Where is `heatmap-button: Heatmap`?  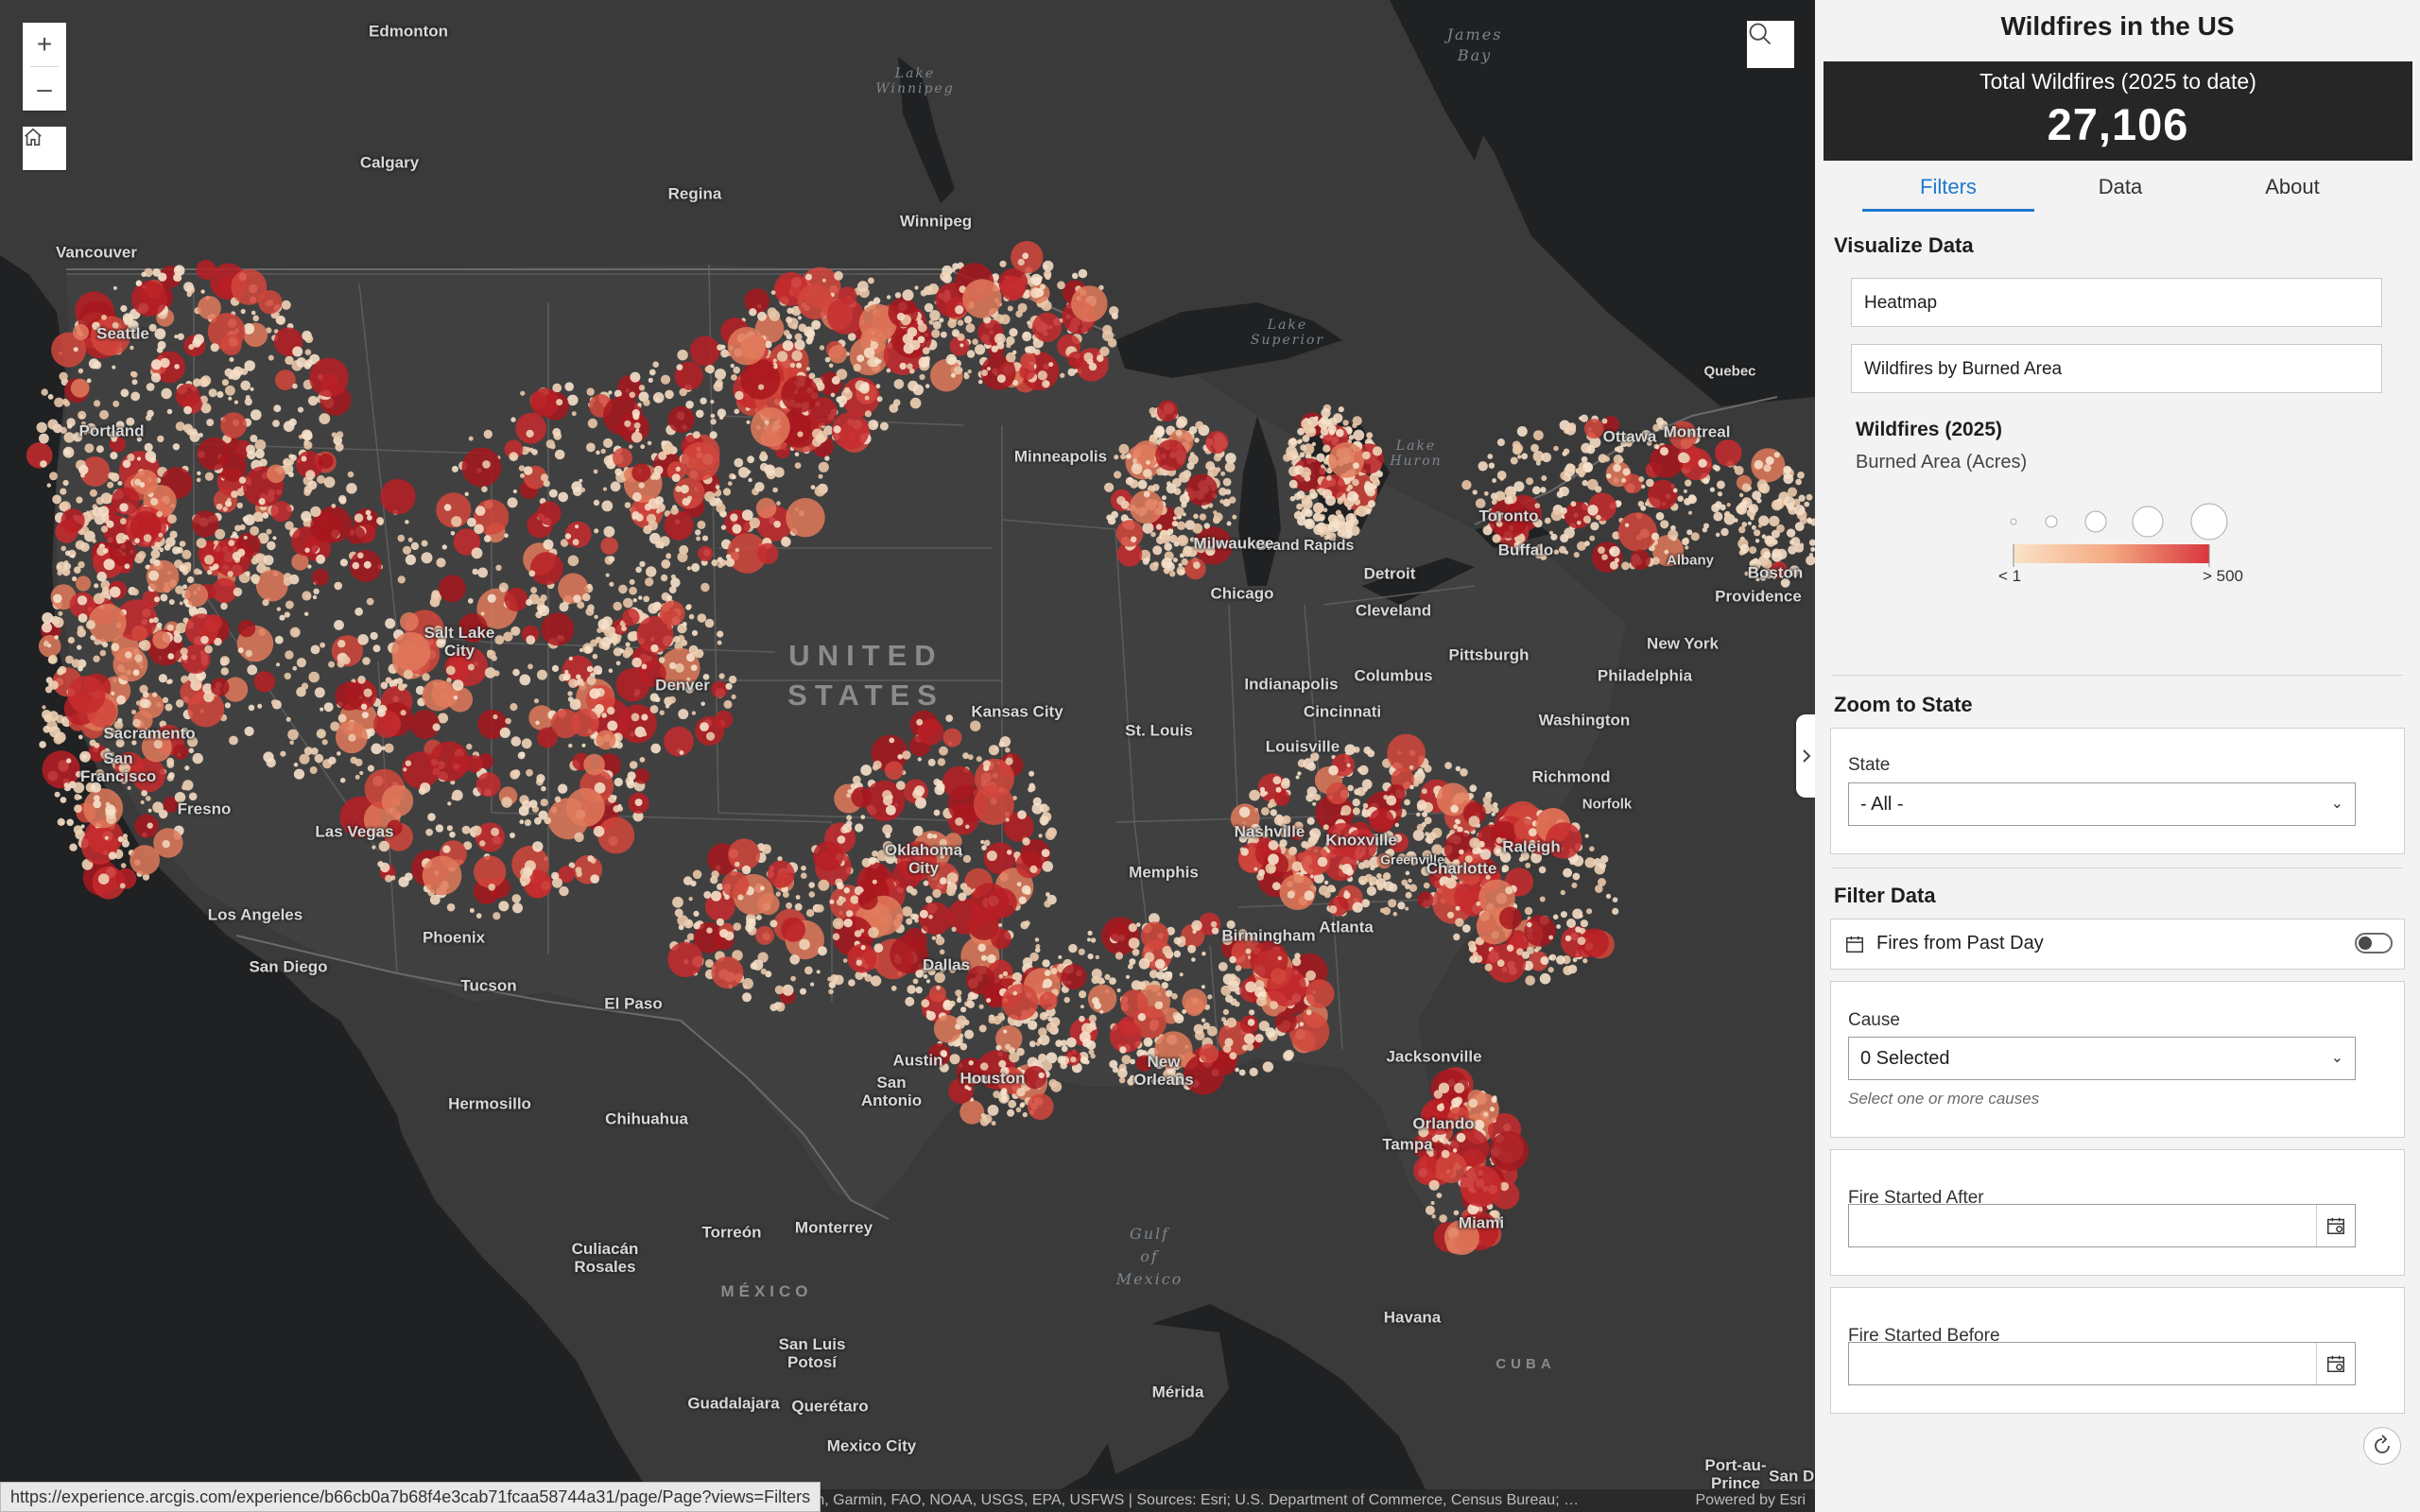 heatmap-button: Heatmap is located at coordinates (2117, 302).